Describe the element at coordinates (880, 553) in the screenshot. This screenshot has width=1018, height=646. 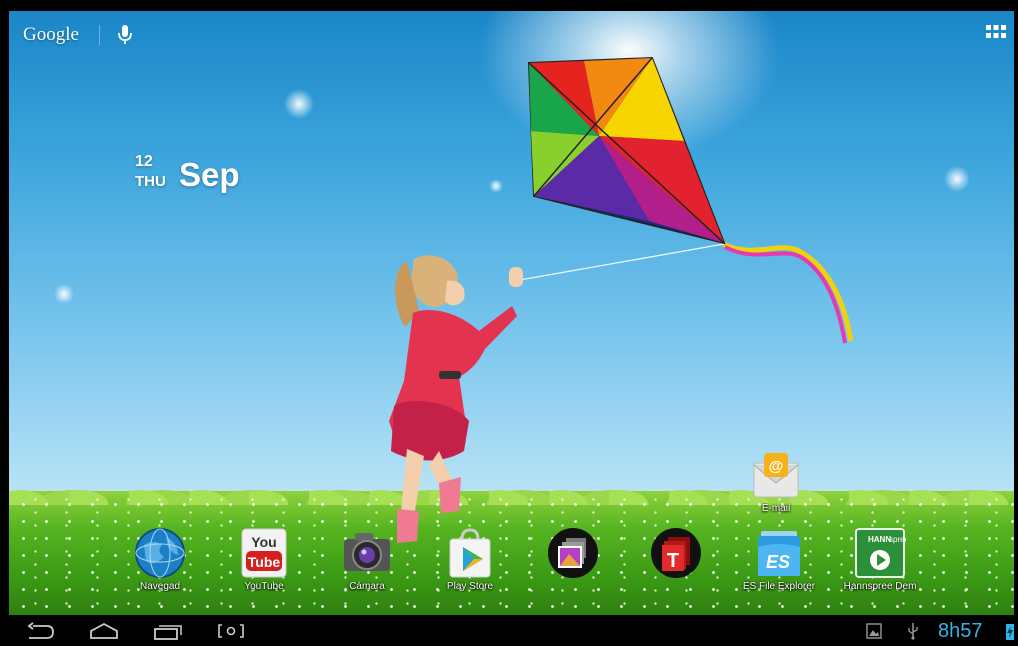
I see `hannspree-demo-icon: HANN spree` at that location.